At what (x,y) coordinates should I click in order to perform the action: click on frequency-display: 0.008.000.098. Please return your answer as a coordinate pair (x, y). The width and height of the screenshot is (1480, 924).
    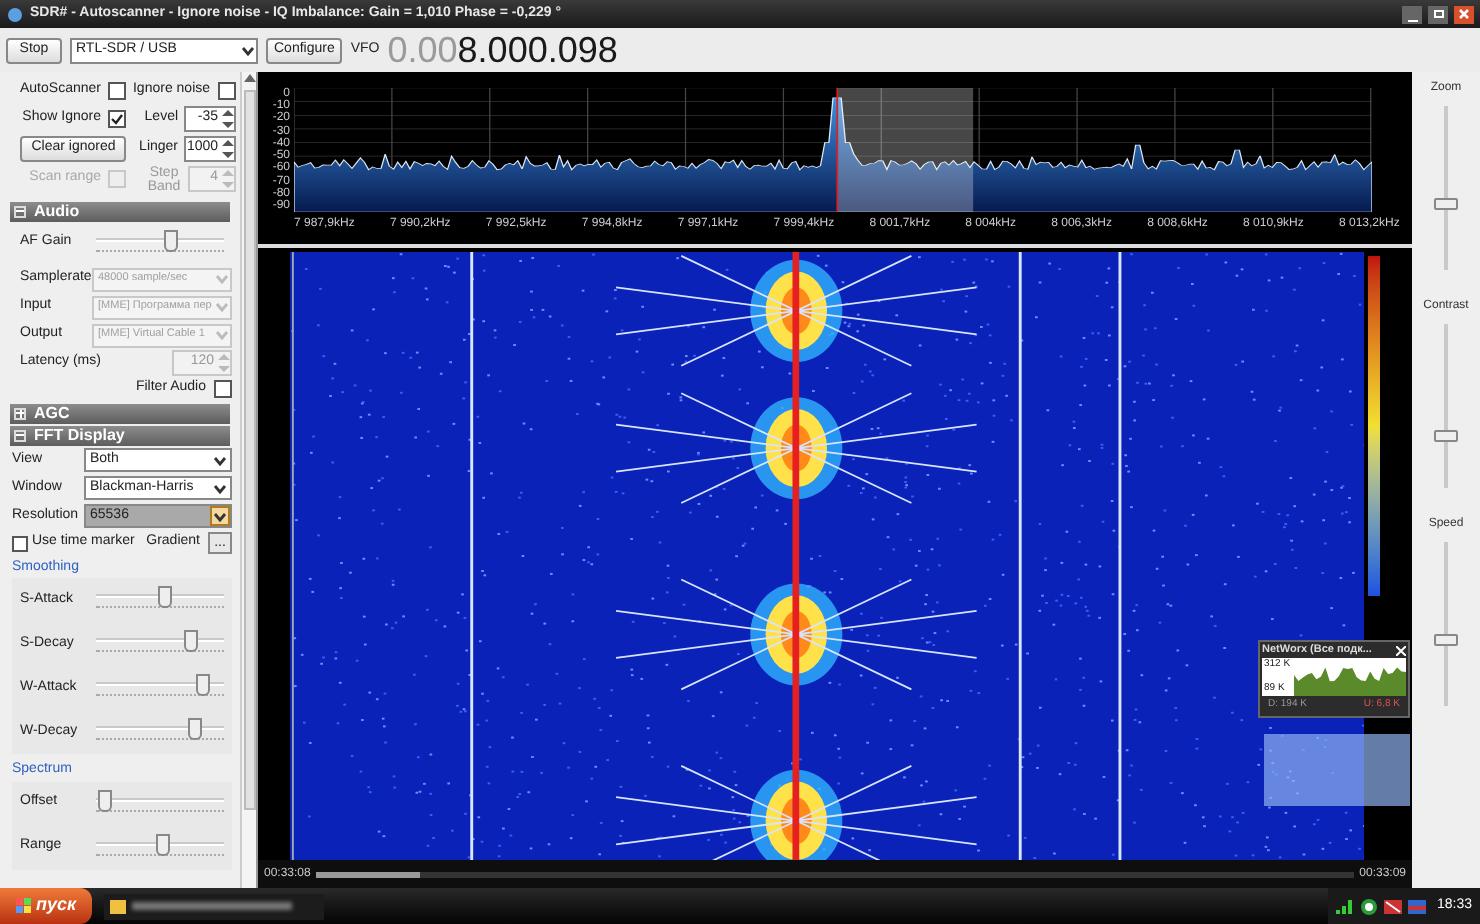
    Looking at the image, I should click on (502, 50).